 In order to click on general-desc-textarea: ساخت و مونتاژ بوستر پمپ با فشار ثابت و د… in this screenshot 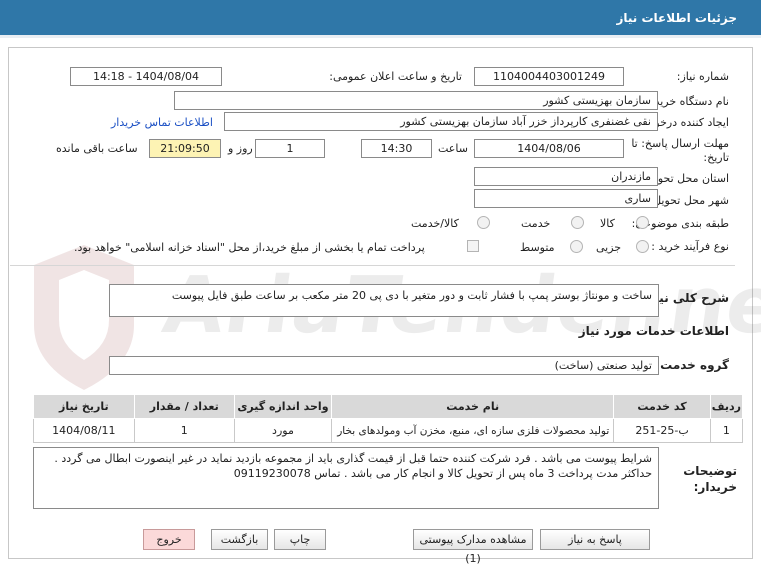, I will do `click(384, 300)`.